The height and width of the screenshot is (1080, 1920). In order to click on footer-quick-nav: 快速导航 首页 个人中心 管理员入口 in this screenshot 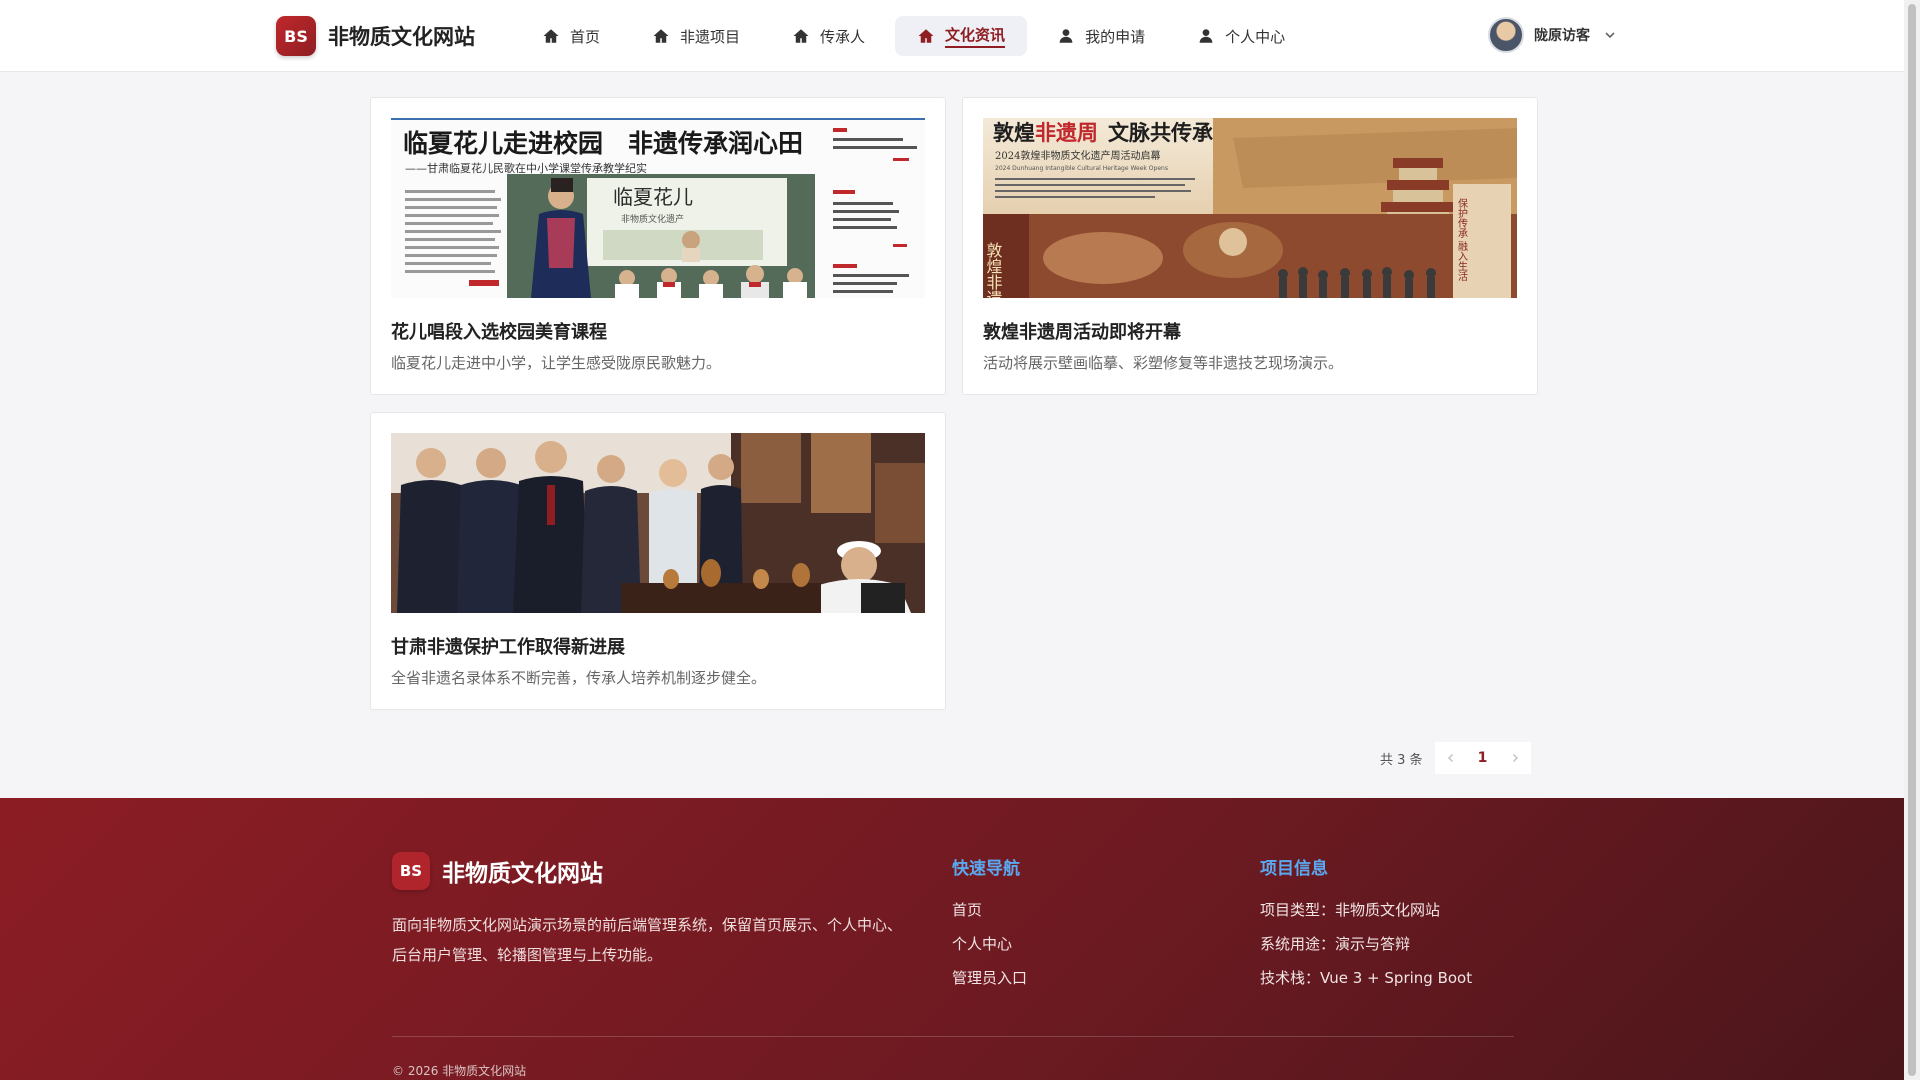, I will do `click(989, 924)`.